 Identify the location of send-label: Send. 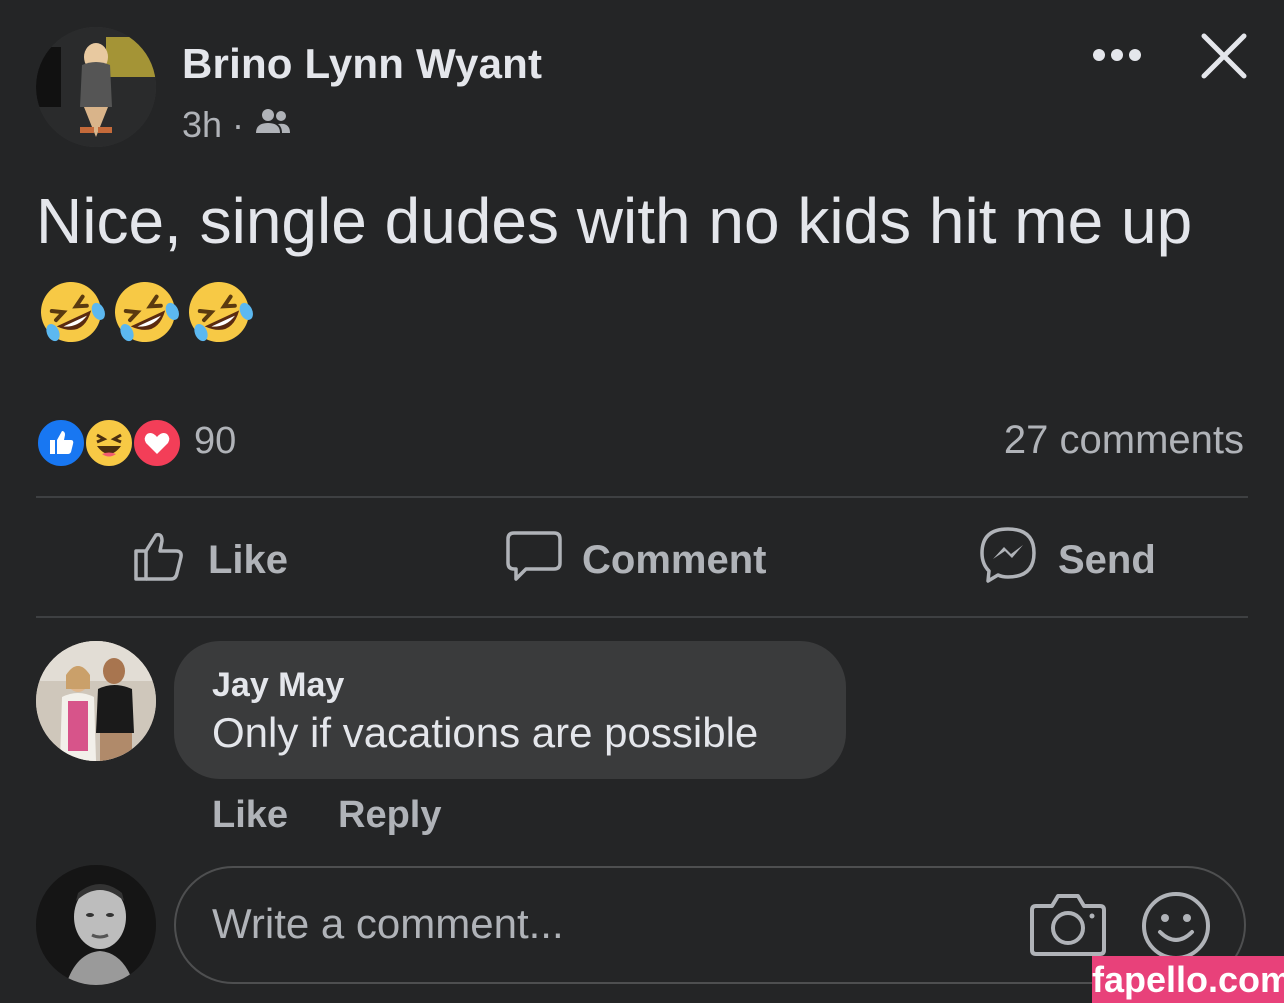
(1107, 559).